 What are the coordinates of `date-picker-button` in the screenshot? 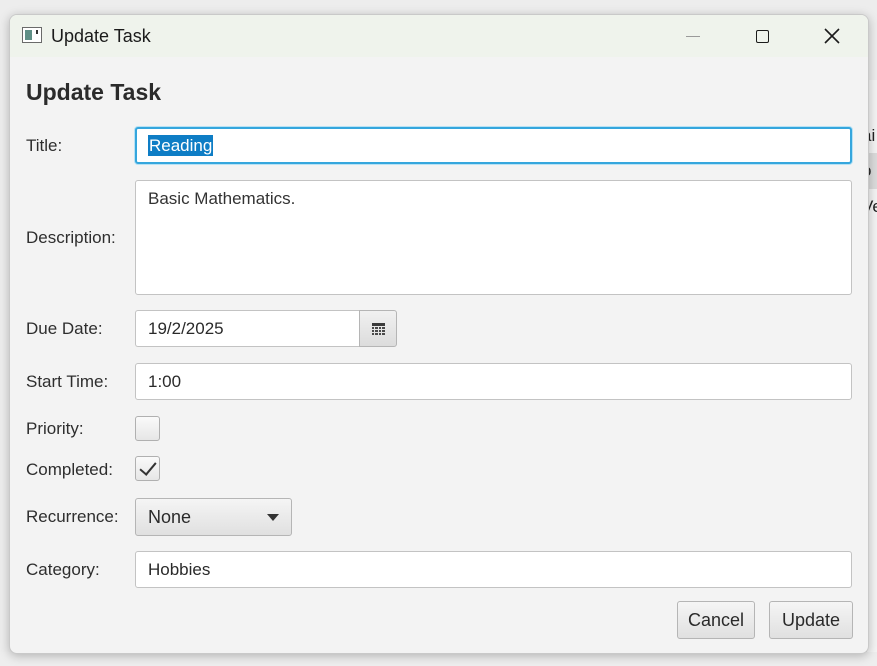 It's located at (378, 328).